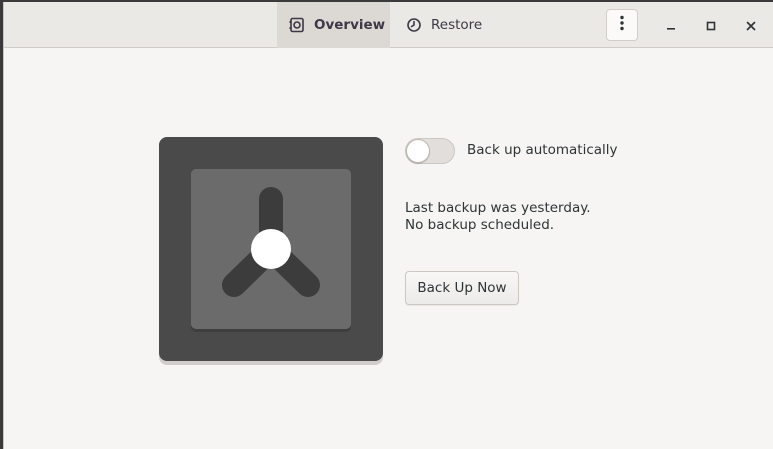 Image resolution: width=773 pixels, height=449 pixels. What do you see at coordinates (542, 150) in the screenshot?
I see `auto-backup-label: Back up automatically` at bounding box center [542, 150].